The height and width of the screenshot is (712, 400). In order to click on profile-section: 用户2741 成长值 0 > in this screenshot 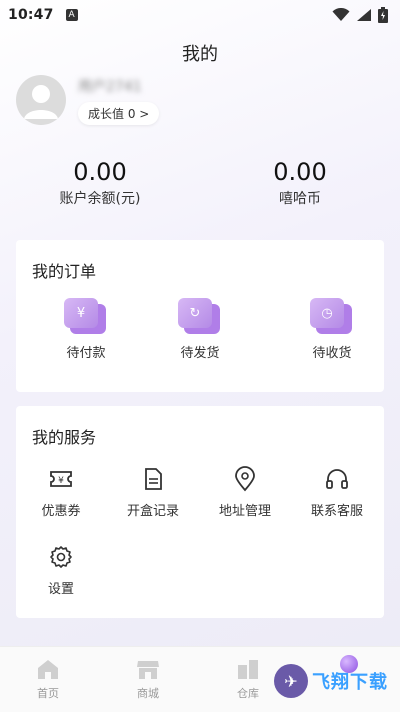, I will do `click(88, 100)`.